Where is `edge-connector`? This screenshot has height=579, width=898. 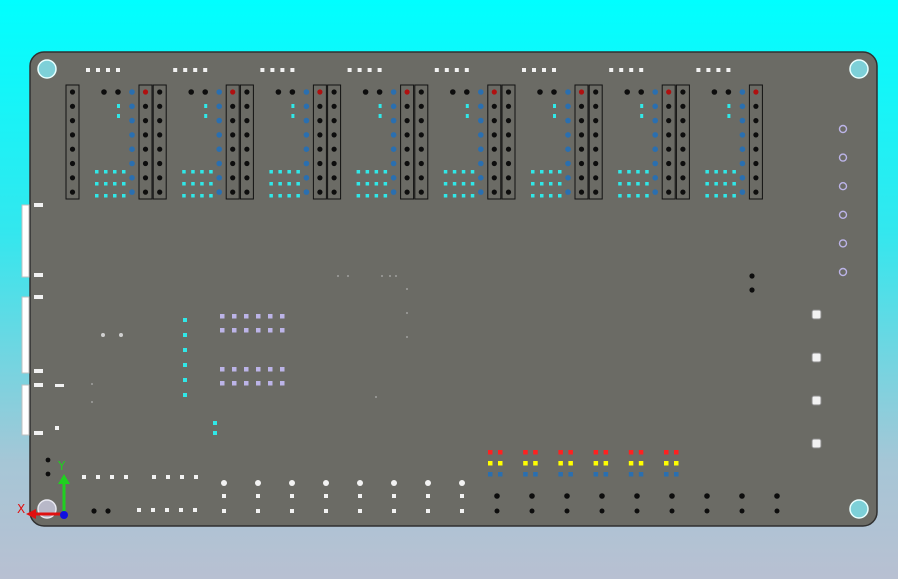 edge-connector is located at coordinates (25, 335).